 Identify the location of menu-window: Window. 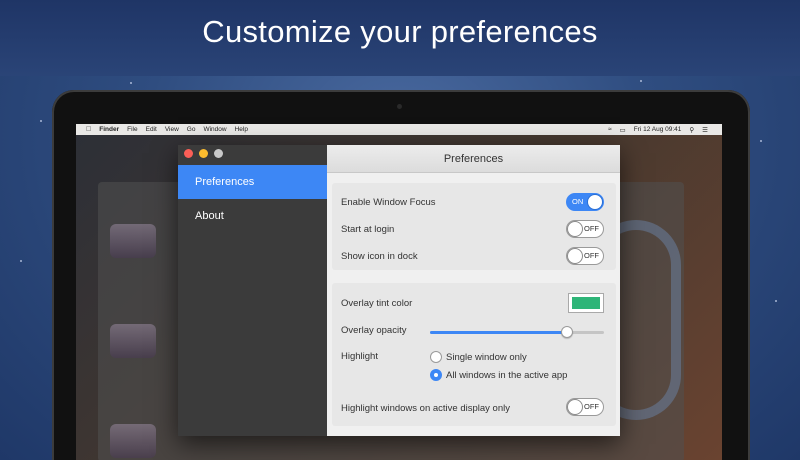
(214, 129).